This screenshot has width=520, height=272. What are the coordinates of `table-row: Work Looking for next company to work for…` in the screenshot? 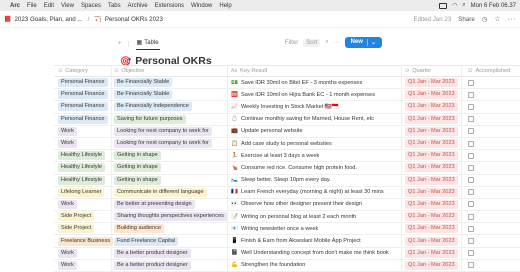 It's located at (287, 144).